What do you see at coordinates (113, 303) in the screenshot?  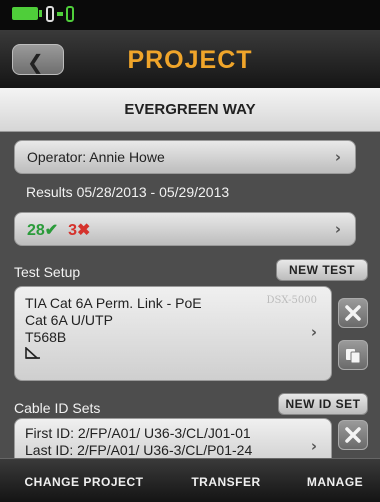 I see `test-limit: TIA Cat 6A Perm. Link - PoE` at bounding box center [113, 303].